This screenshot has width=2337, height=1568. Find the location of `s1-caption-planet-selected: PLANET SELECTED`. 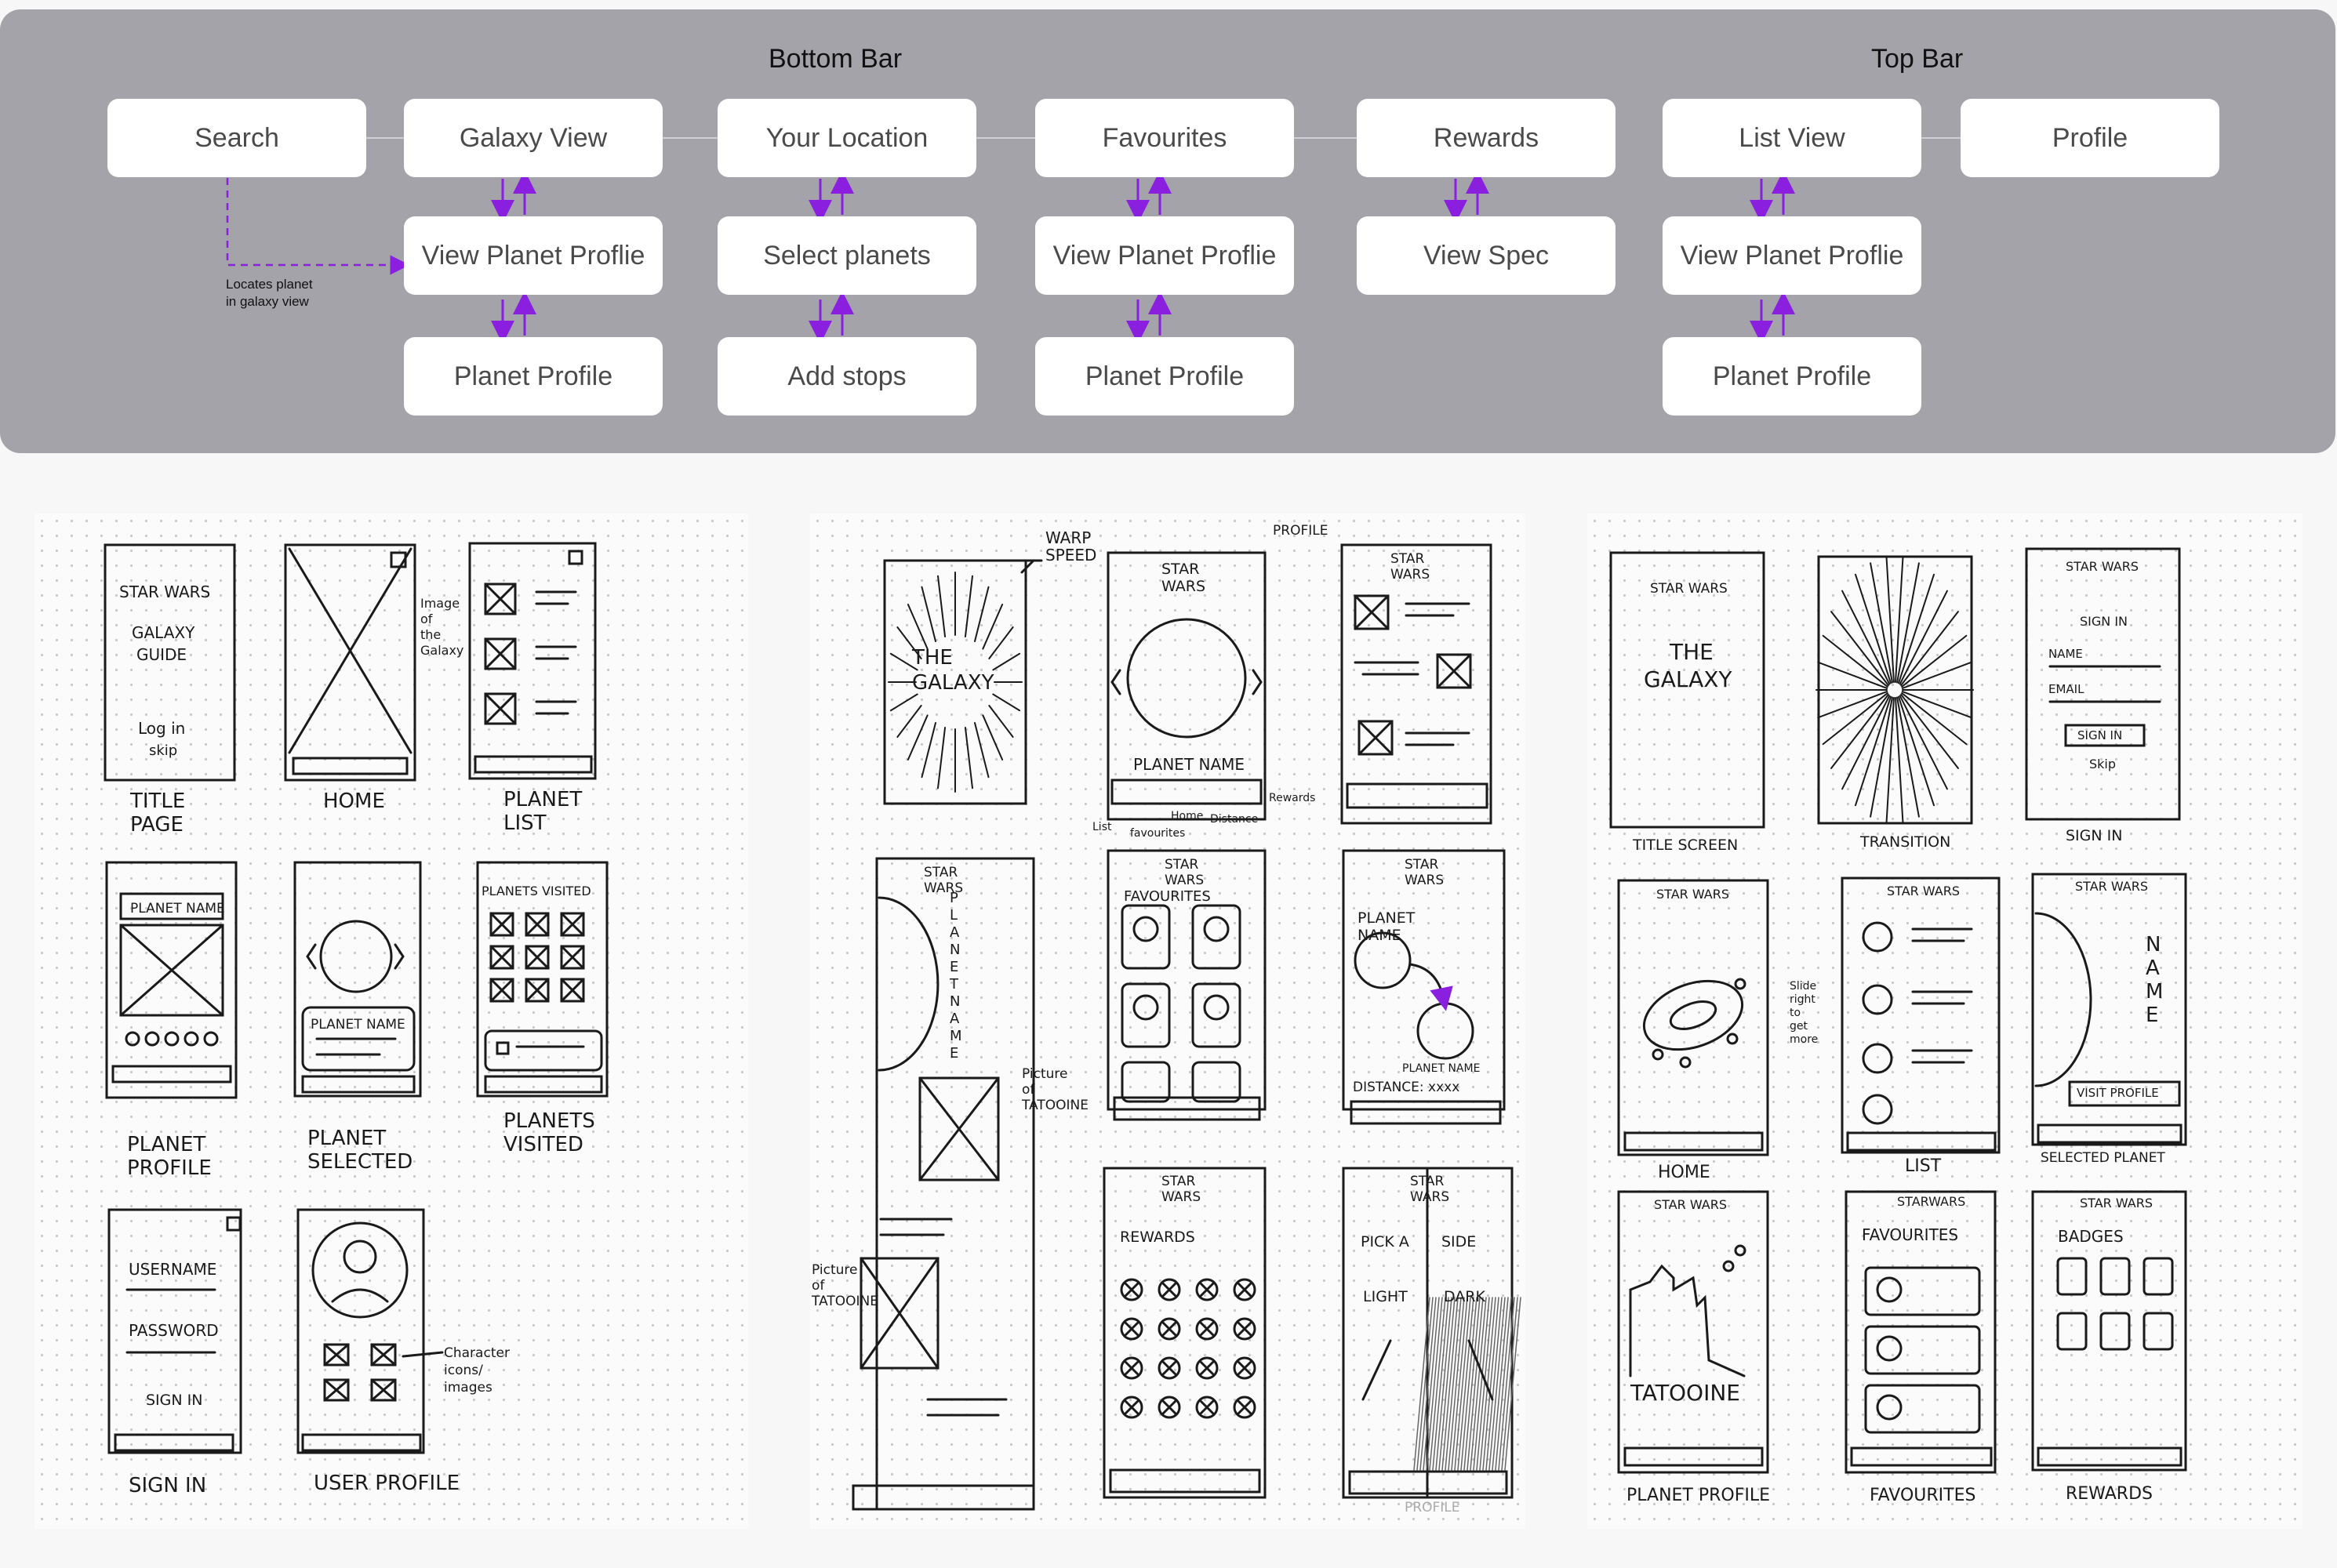

s1-caption-planet-selected: PLANET SELECTED is located at coordinates (360, 1150).